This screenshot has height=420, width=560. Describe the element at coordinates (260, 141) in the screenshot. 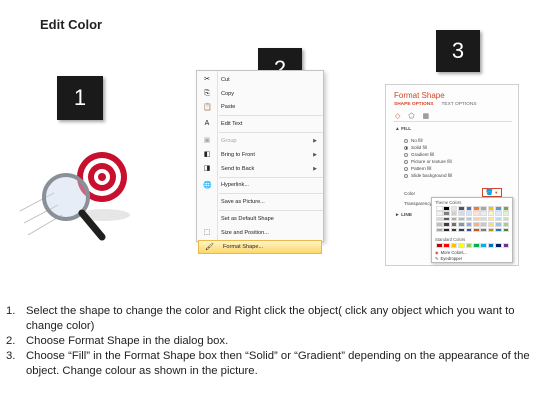

I see `menu-item-group: ▣ Group ▶` at that location.